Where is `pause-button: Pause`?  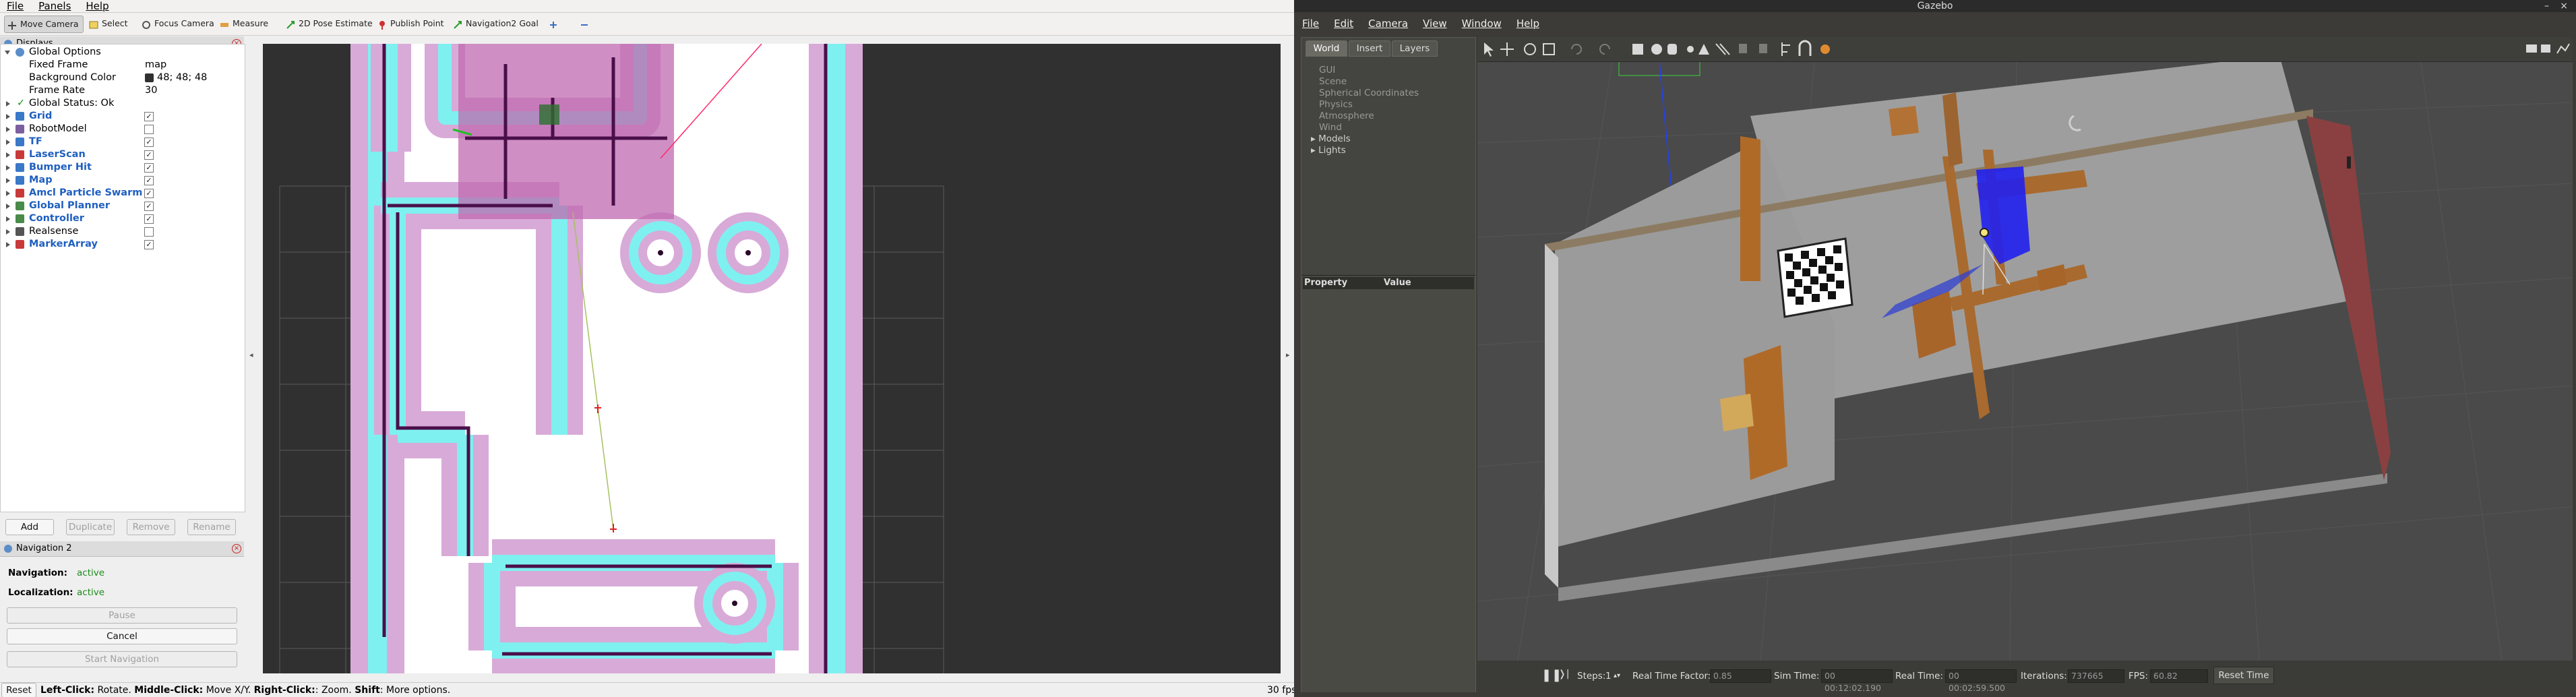
pause-button: Pause is located at coordinates (122, 615).